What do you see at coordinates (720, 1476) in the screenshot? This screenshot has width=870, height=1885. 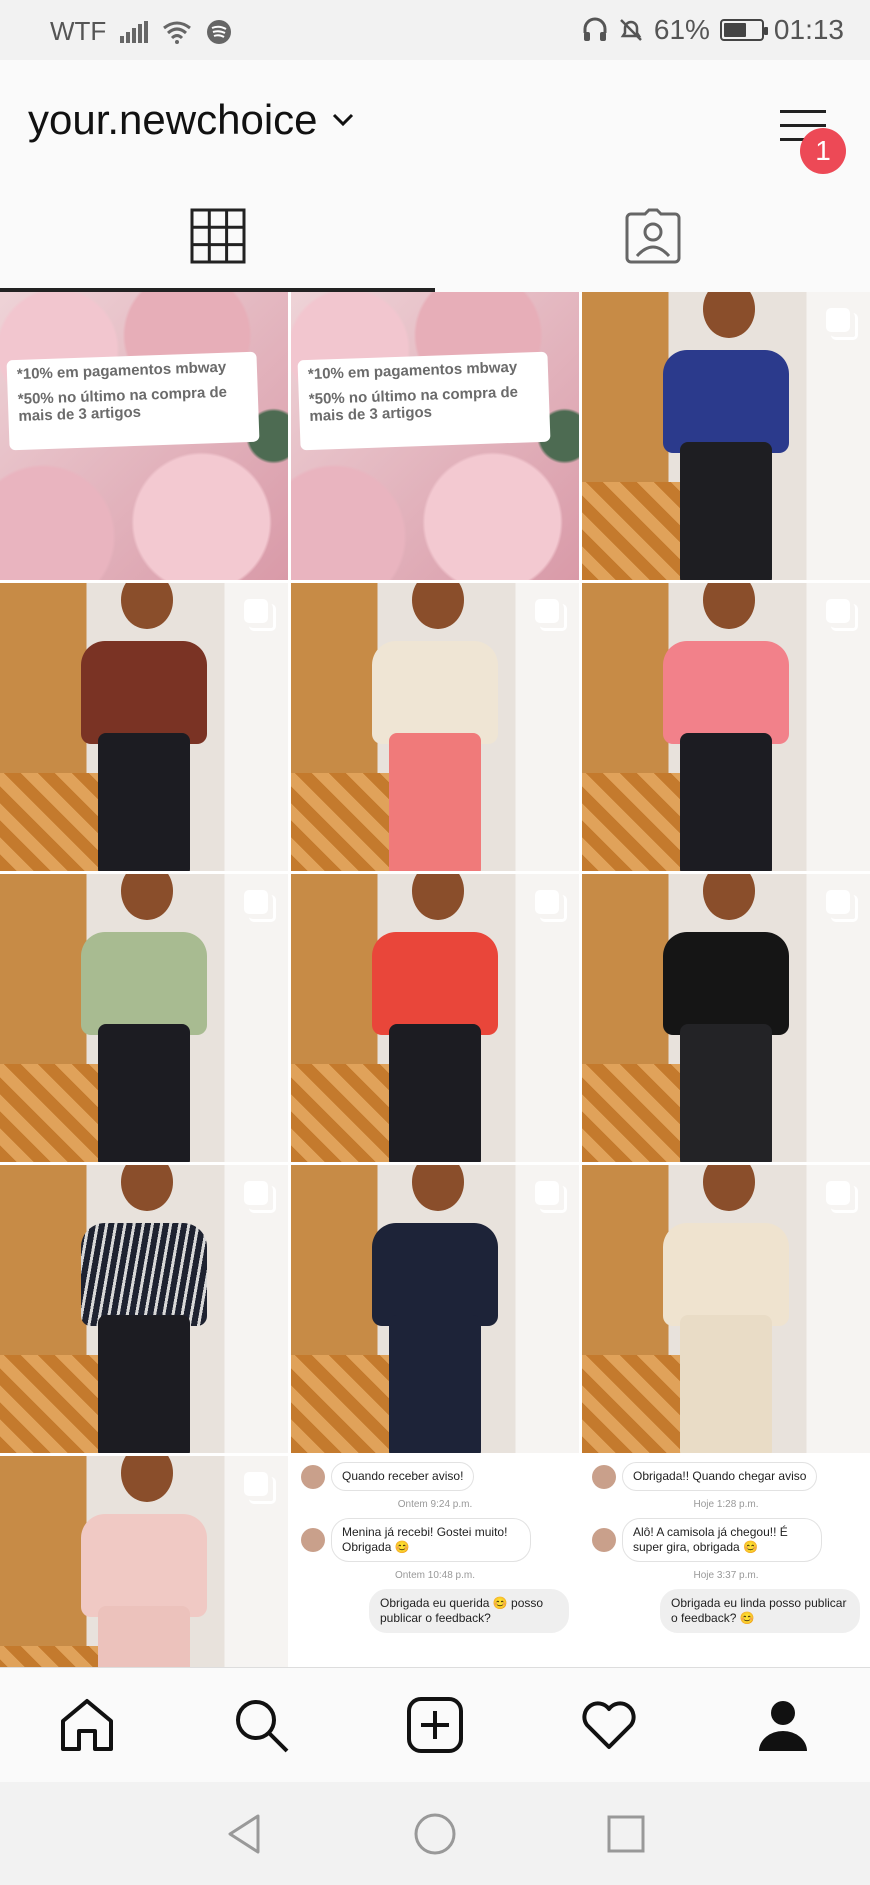 I see `chat-message: Obrigada!! Quando chegar aviso` at bounding box center [720, 1476].